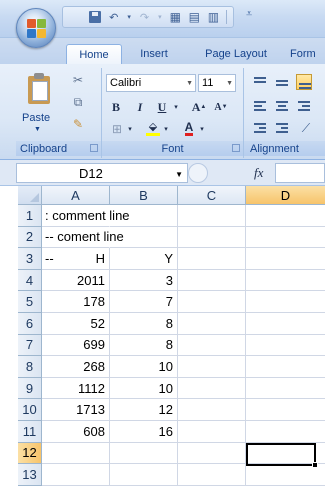  What do you see at coordinates (30, 453) in the screenshot?
I see `row-header-12: 12` at bounding box center [30, 453].